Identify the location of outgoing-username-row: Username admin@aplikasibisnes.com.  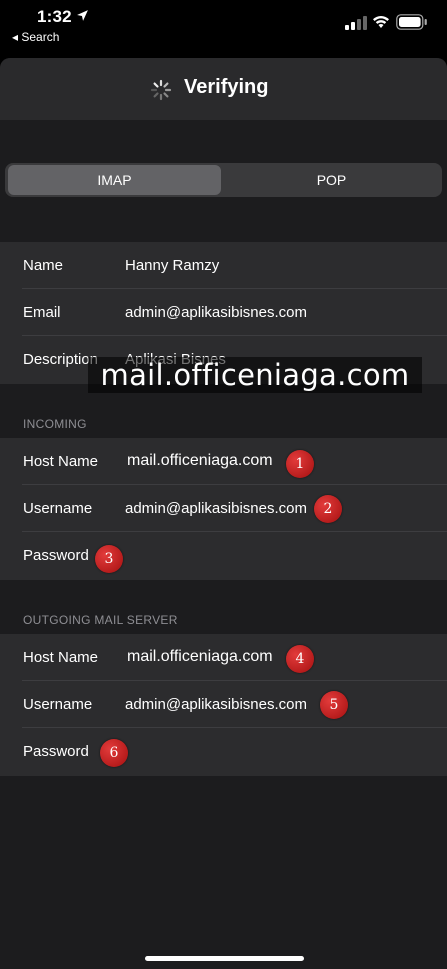
(223, 704).